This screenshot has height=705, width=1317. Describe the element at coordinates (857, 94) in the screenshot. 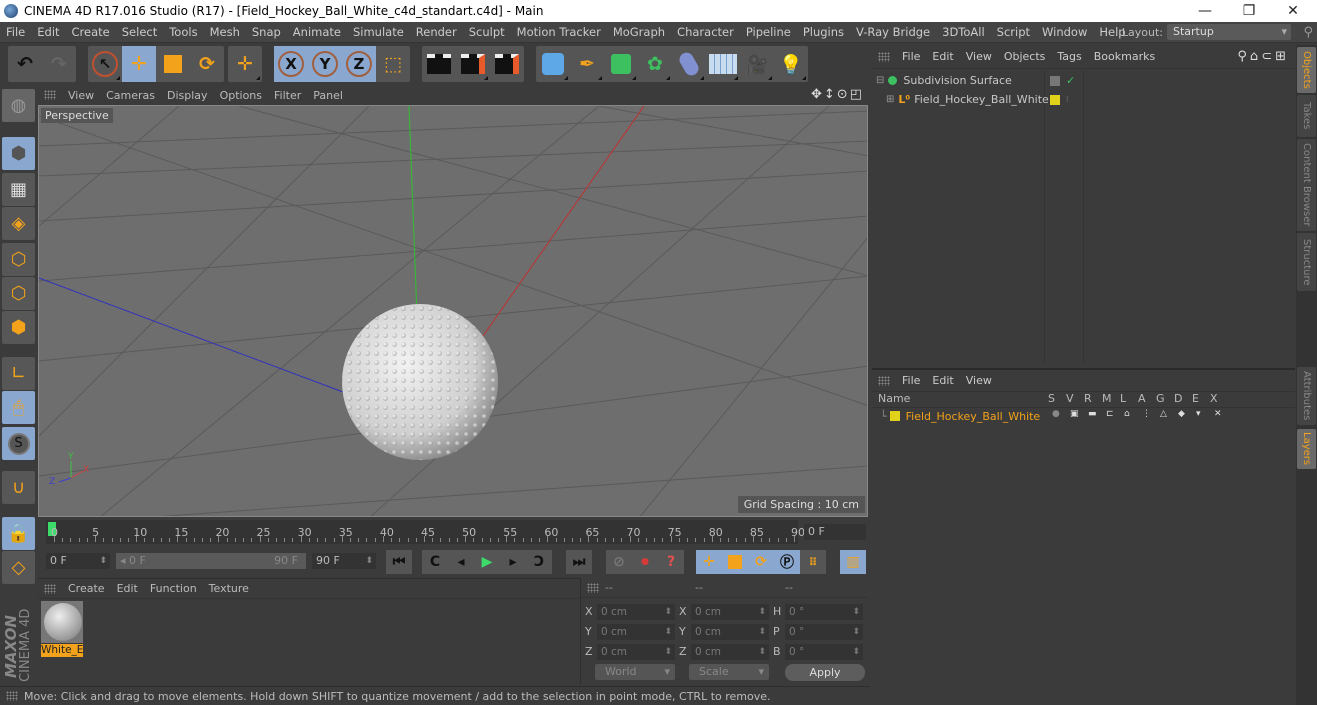

I see `maximize-view-icon: ◰` at that location.